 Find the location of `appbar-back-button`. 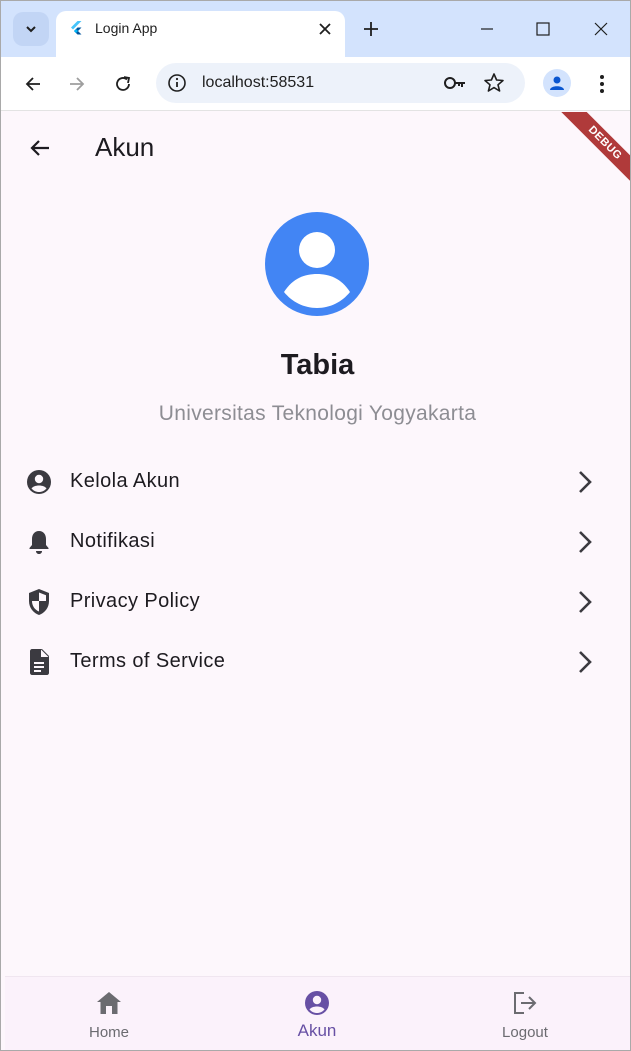

appbar-back-button is located at coordinates (40, 148).